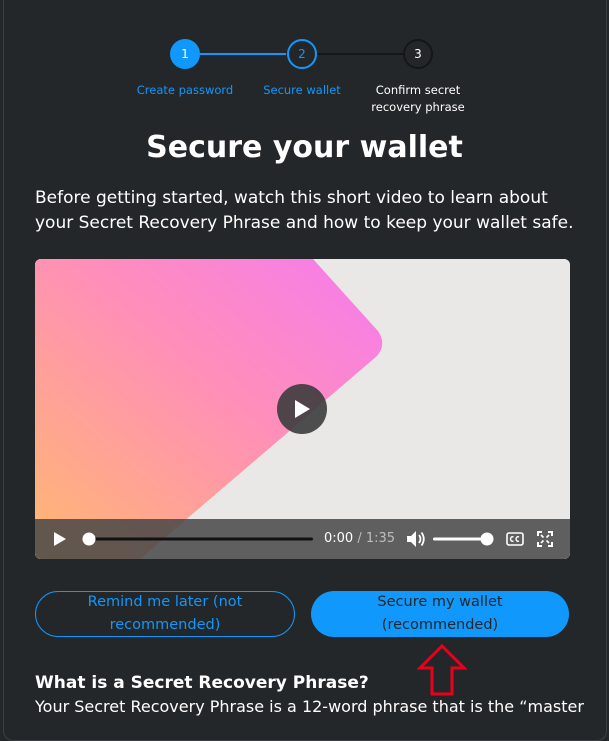 The width and height of the screenshot is (609, 741). Describe the element at coordinates (302, 90) in the screenshot. I see `step-2-label: Secure wallet` at that location.